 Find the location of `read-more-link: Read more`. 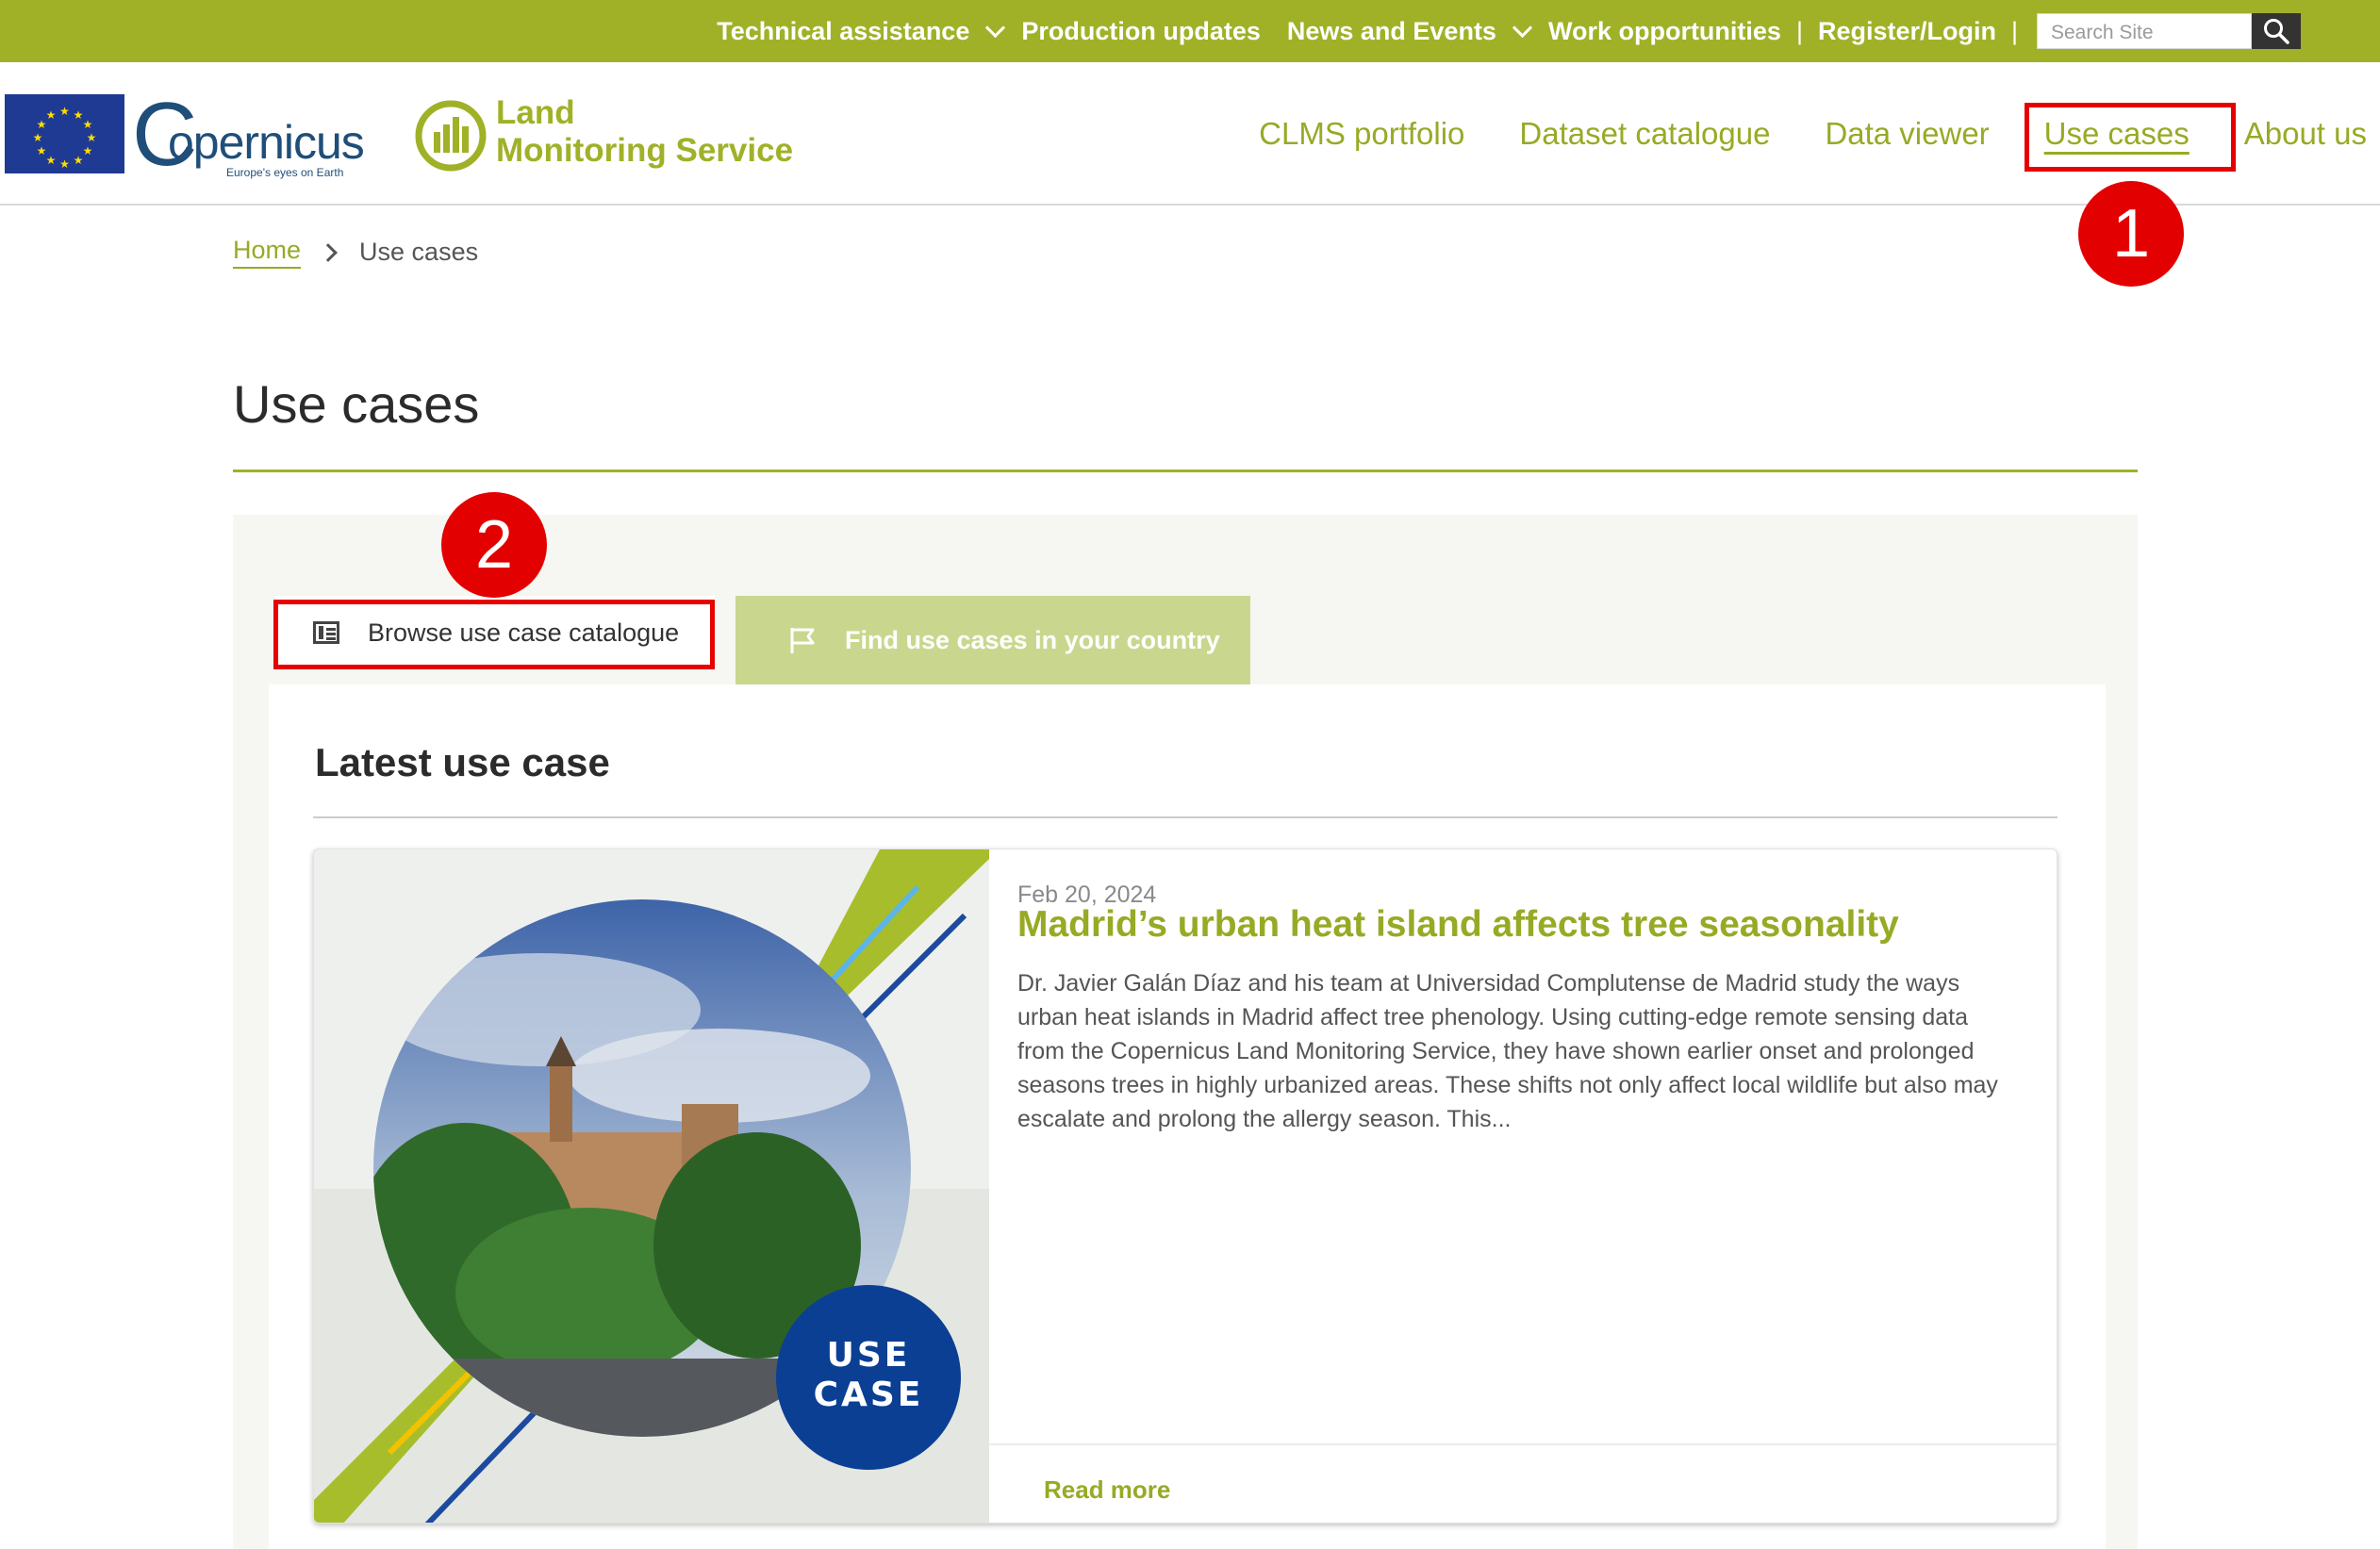

read-more-link: Read more is located at coordinates (1107, 1490).